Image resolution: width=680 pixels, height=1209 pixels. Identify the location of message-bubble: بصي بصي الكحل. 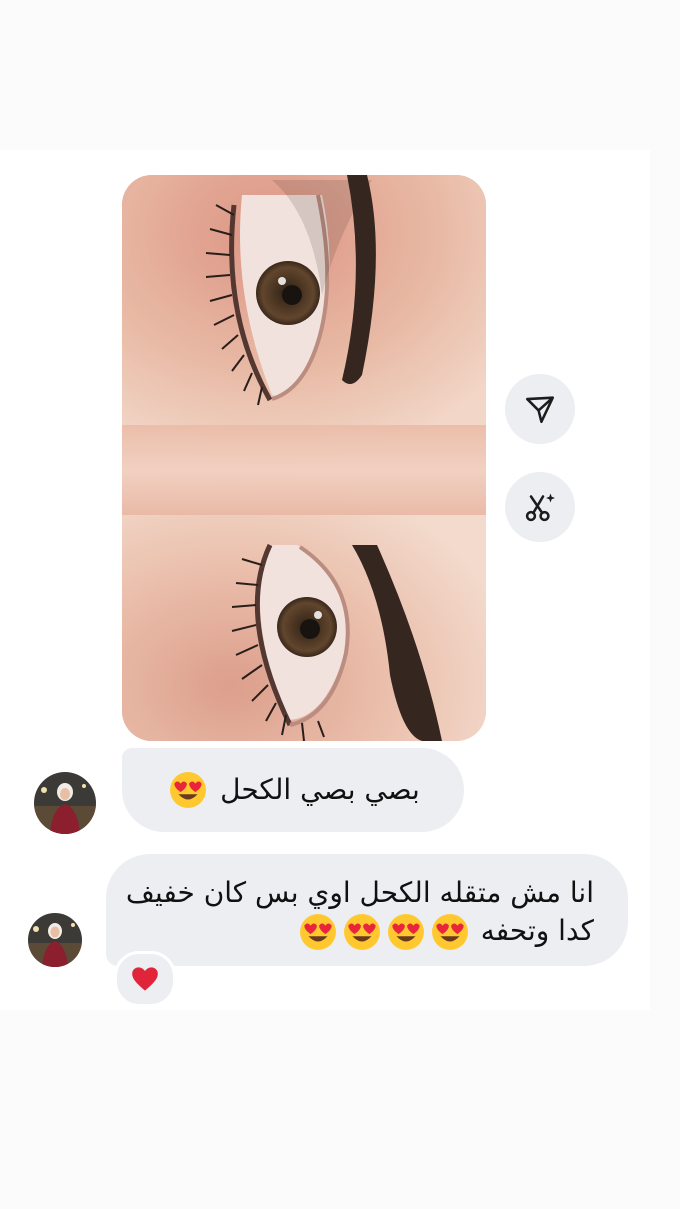
(293, 790).